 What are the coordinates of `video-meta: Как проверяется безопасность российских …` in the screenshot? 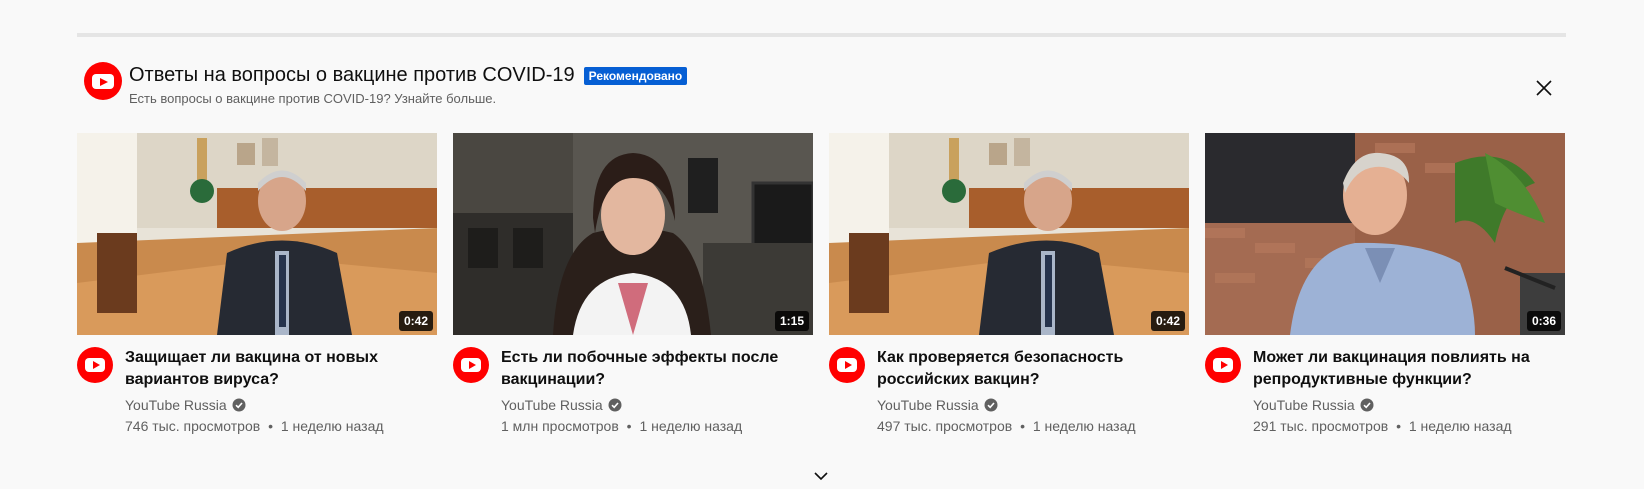 It's located at (1009, 384).